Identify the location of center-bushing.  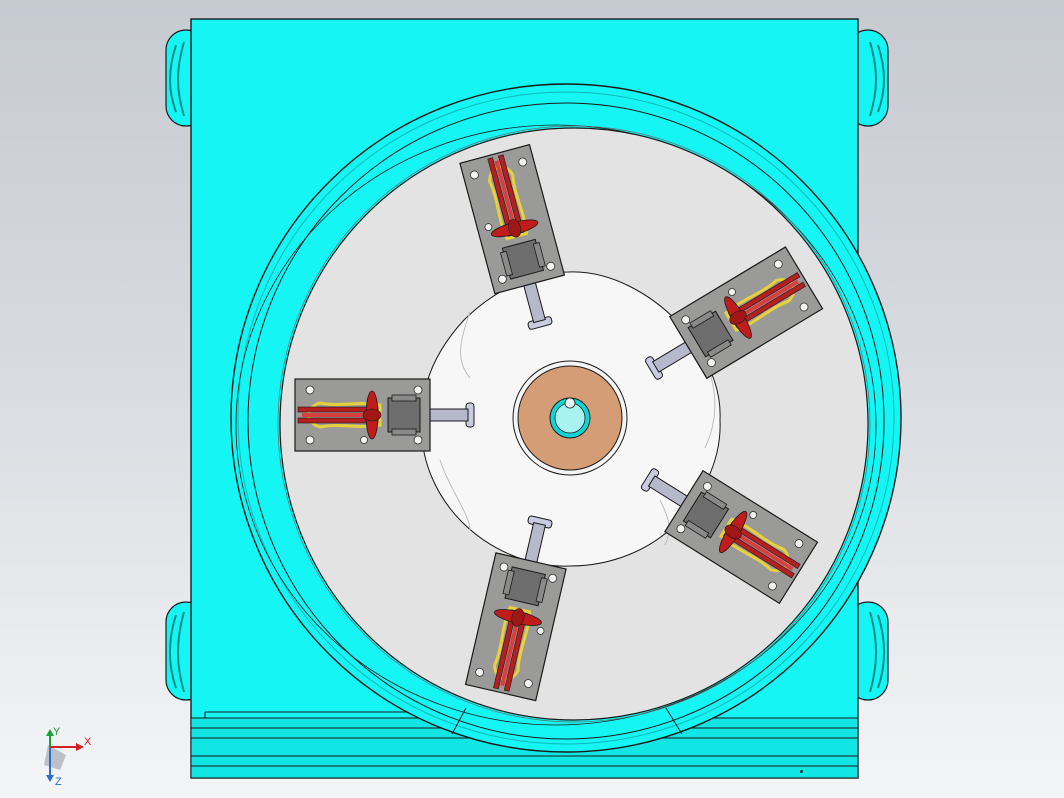
(570, 418).